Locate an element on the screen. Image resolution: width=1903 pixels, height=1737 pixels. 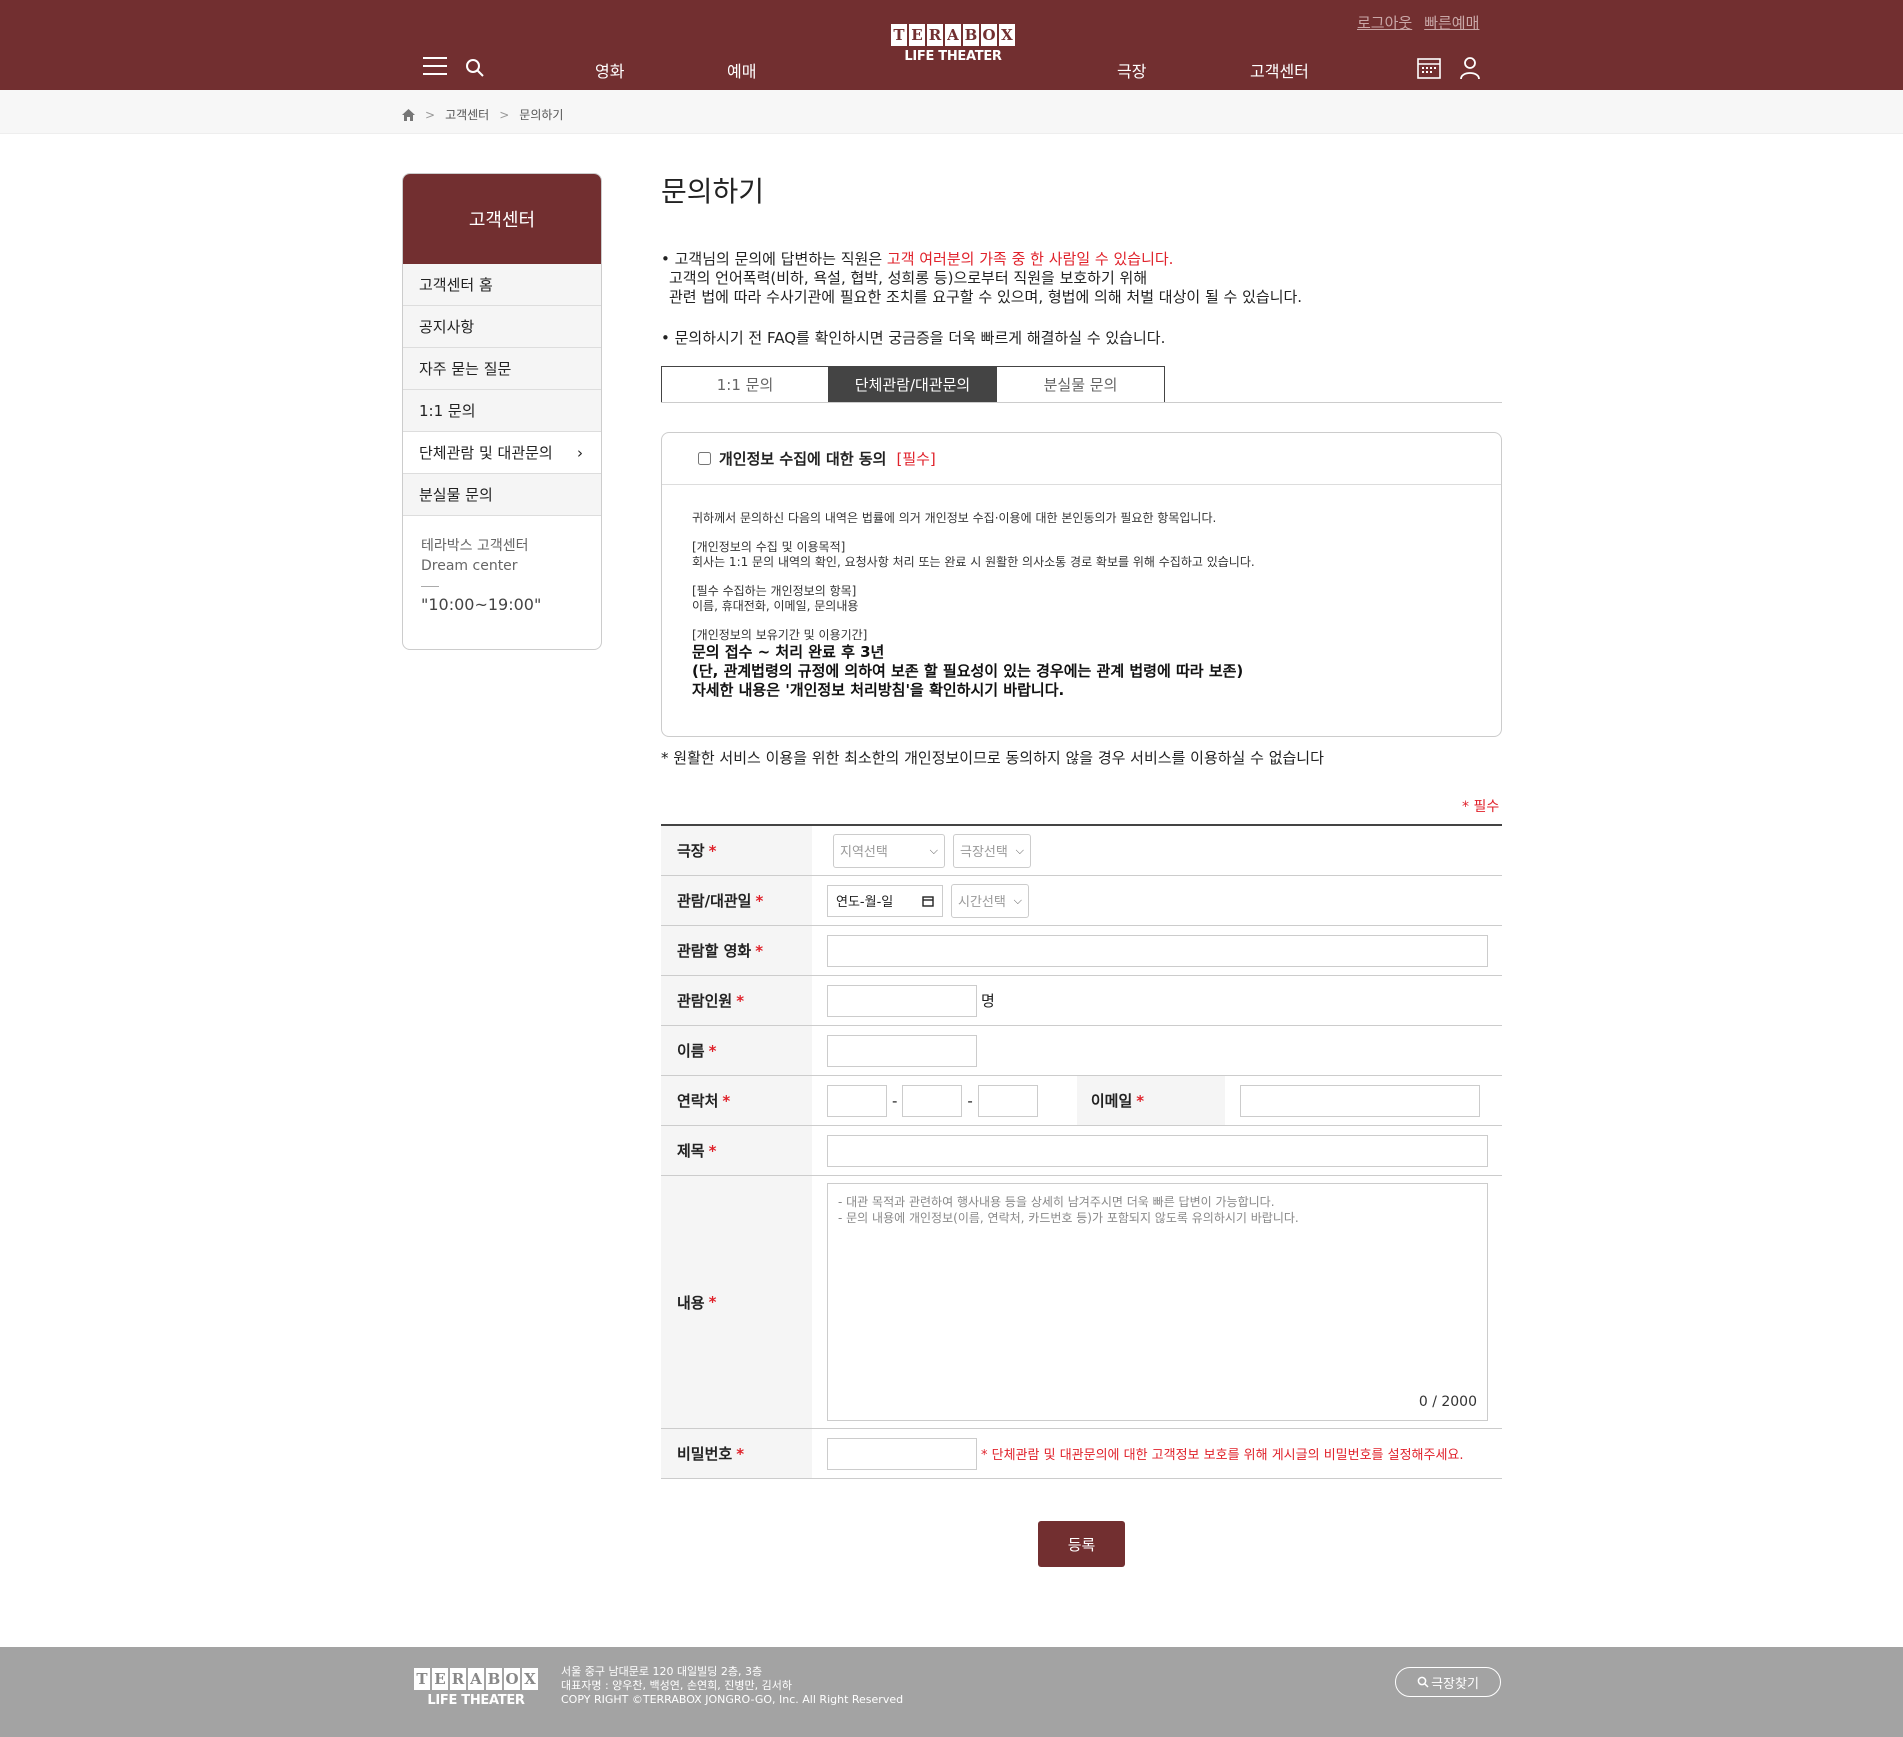
nav-movie: 영화 is located at coordinates (609, 70).